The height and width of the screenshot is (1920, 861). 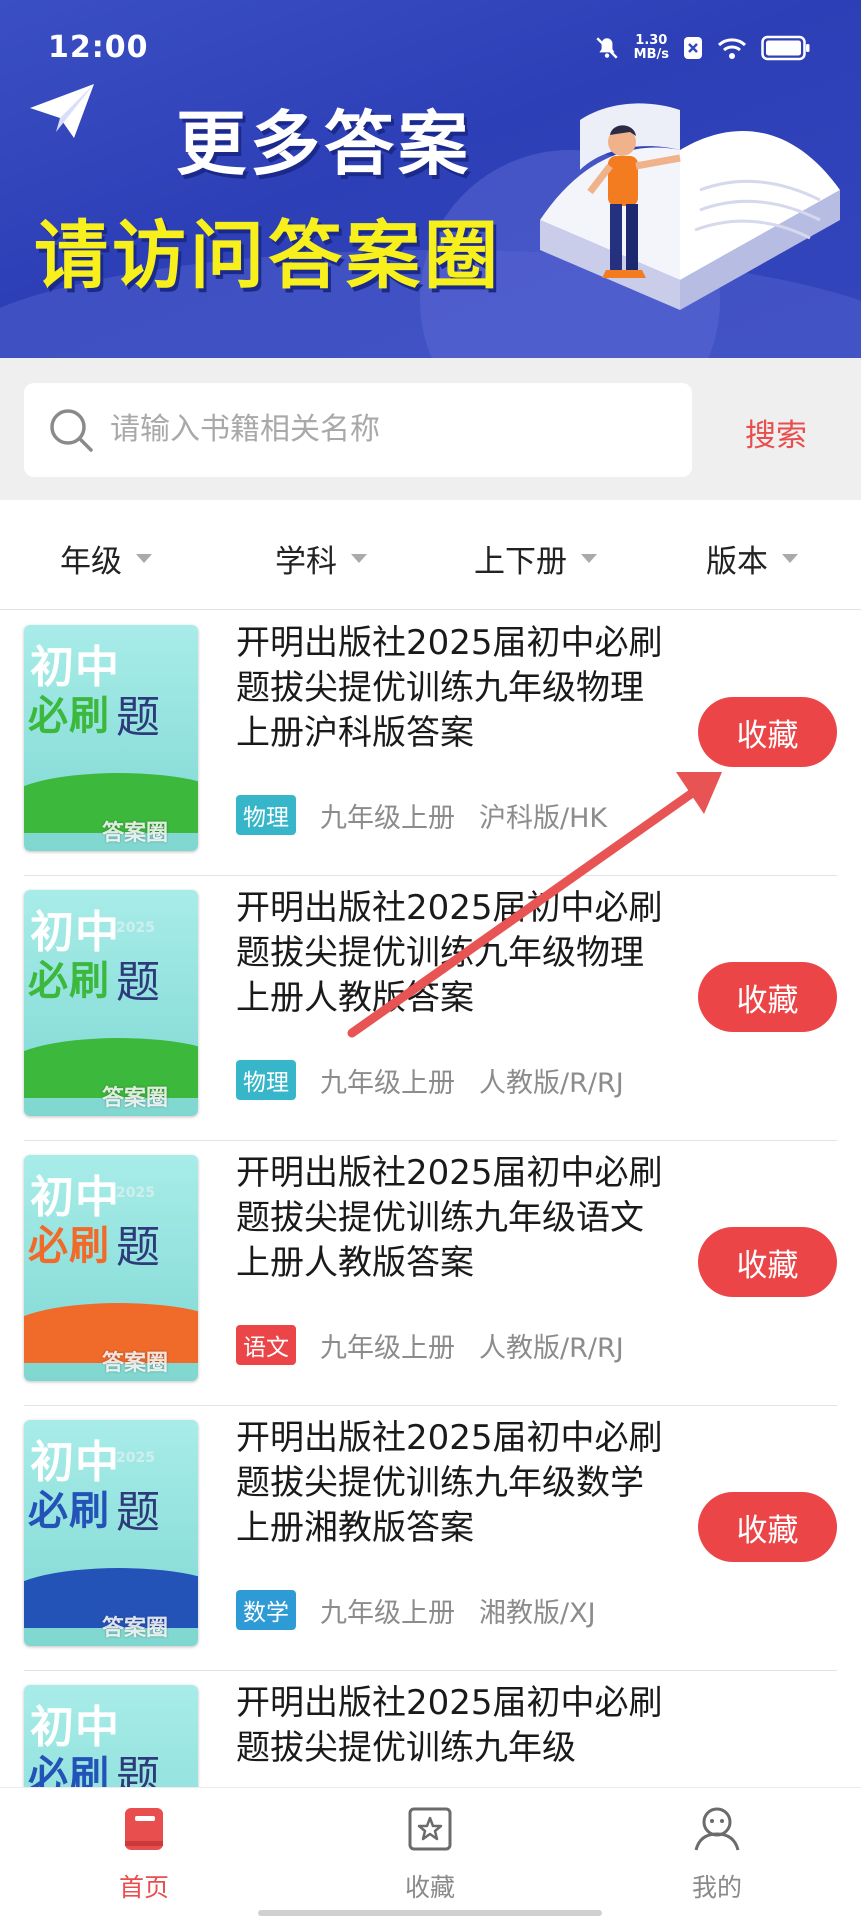 I want to click on filter-bar: 年级 学科 上下册 版本, so click(x=430, y=555).